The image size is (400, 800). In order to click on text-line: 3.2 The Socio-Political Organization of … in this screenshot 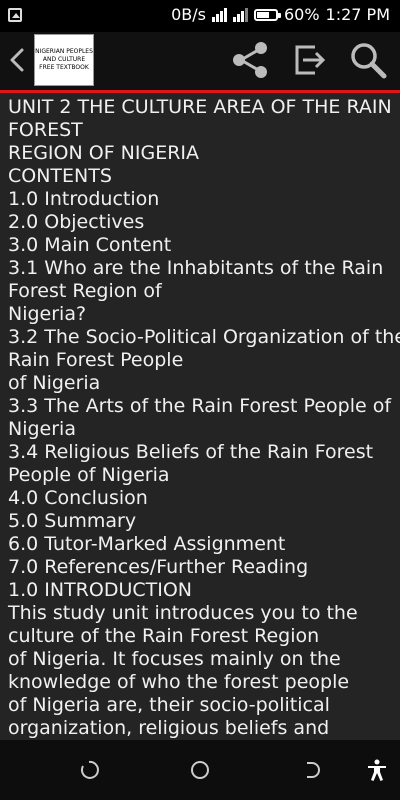, I will do `click(204, 337)`.